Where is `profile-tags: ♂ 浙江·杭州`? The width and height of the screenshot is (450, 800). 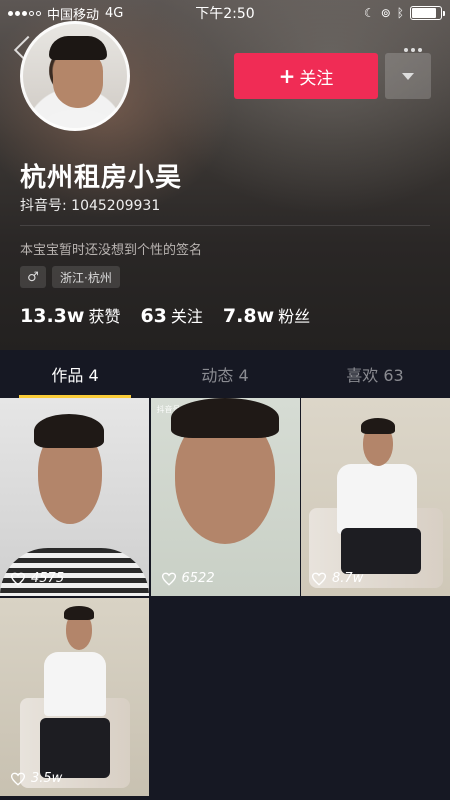
profile-tags: ♂ 浙江·杭州 is located at coordinates (70, 277).